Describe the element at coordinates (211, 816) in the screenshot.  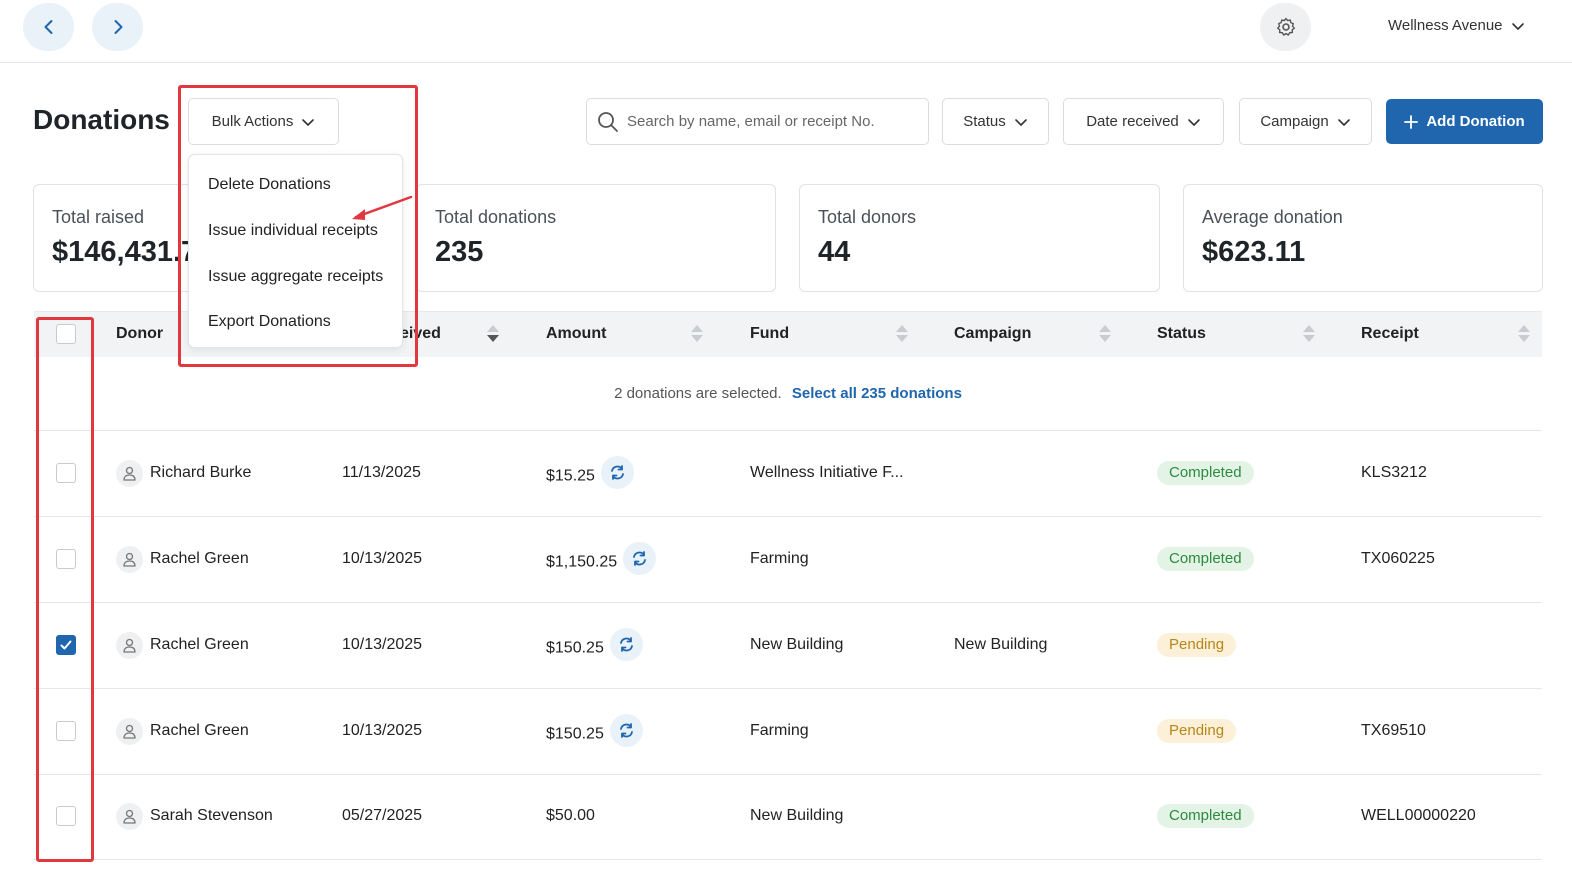
I see `donor-name: Sarah Stevenson` at that location.